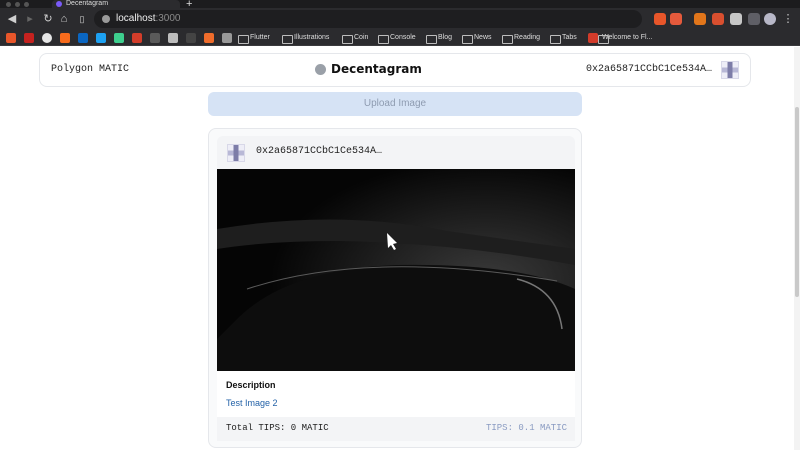 The height and width of the screenshot is (450, 800). What do you see at coordinates (236, 153) in the screenshot?
I see `author-identicon-icon` at bounding box center [236, 153].